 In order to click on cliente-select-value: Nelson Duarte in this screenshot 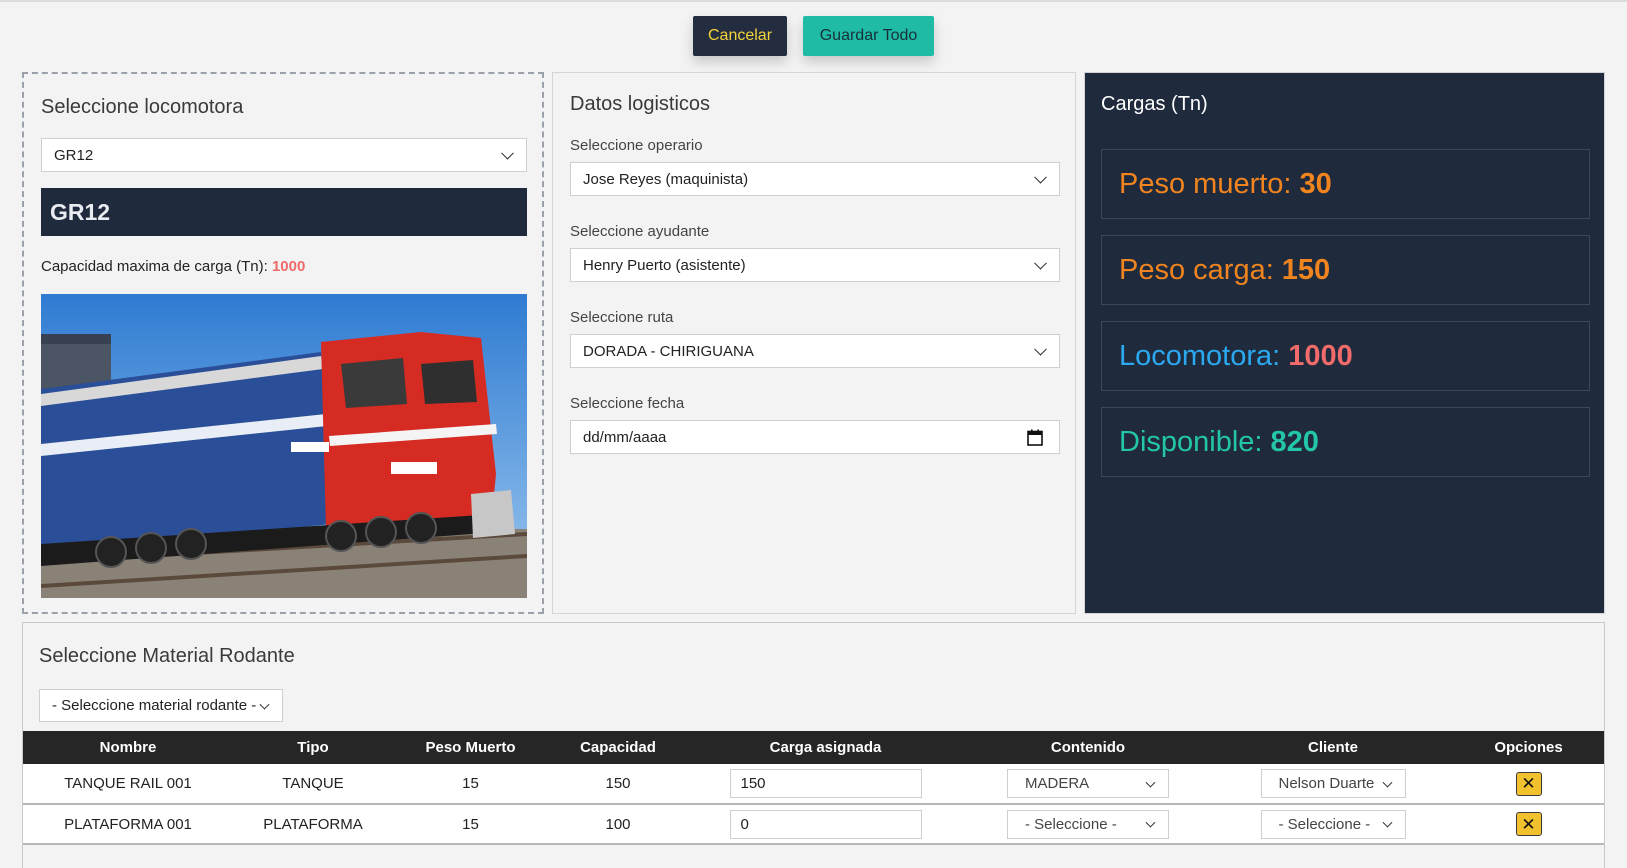, I will do `click(1326, 783)`.